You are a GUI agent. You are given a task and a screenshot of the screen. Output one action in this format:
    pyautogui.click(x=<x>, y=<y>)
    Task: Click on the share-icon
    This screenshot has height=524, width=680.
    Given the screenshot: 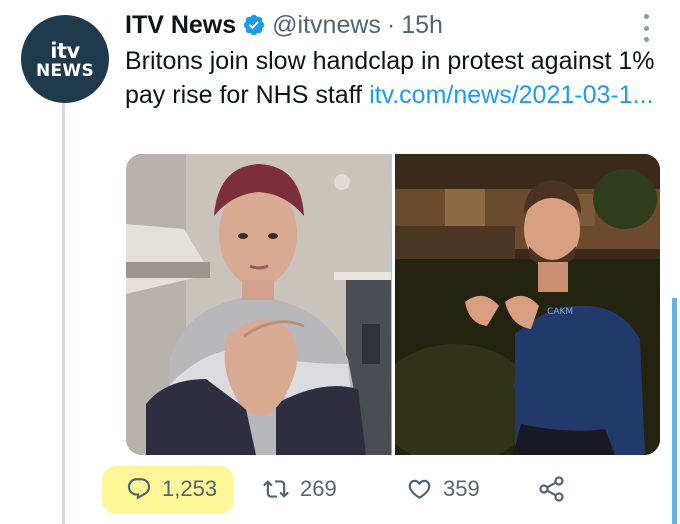 What is the action you would take?
    pyautogui.click(x=552, y=489)
    